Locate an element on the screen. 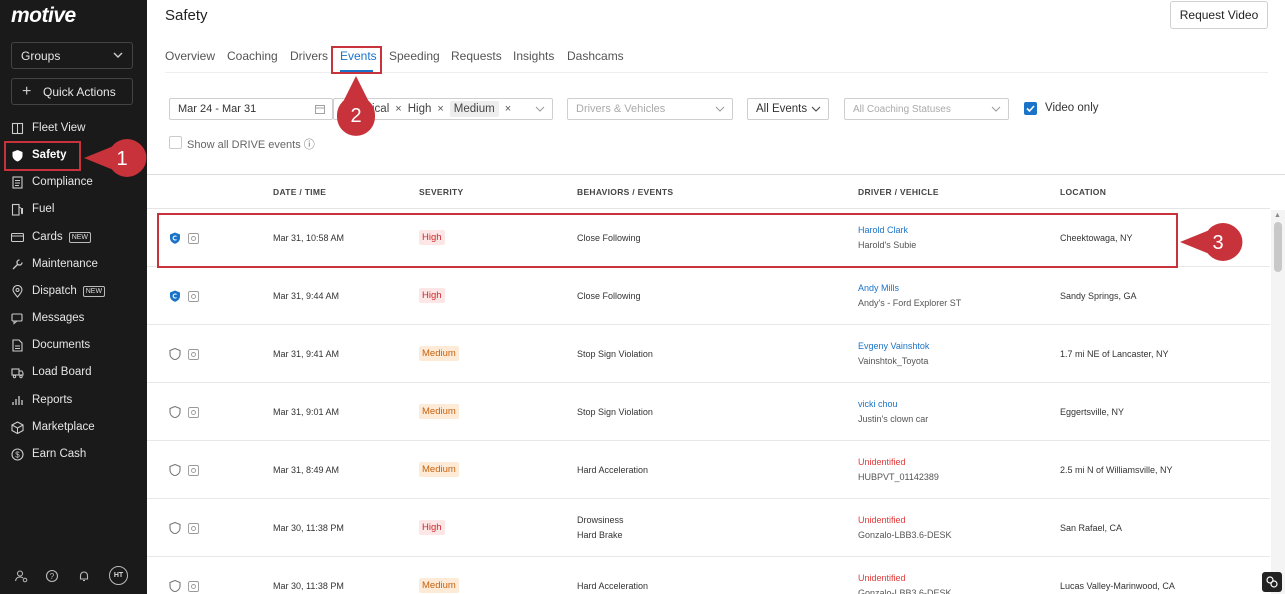 The width and height of the screenshot is (1285, 594). events-type-value: All Events is located at coordinates (782, 109).